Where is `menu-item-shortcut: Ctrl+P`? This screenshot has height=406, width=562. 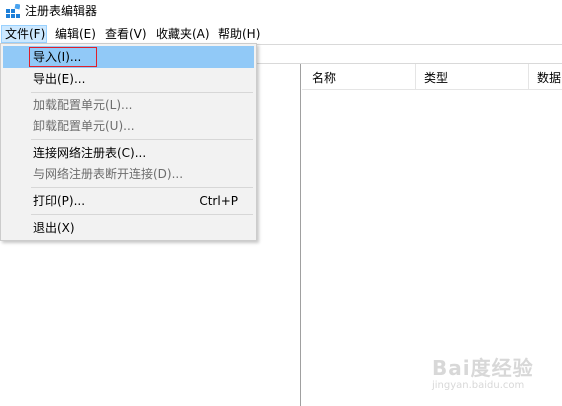 menu-item-shortcut: Ctrl+P is located at coordinates (218, 201).